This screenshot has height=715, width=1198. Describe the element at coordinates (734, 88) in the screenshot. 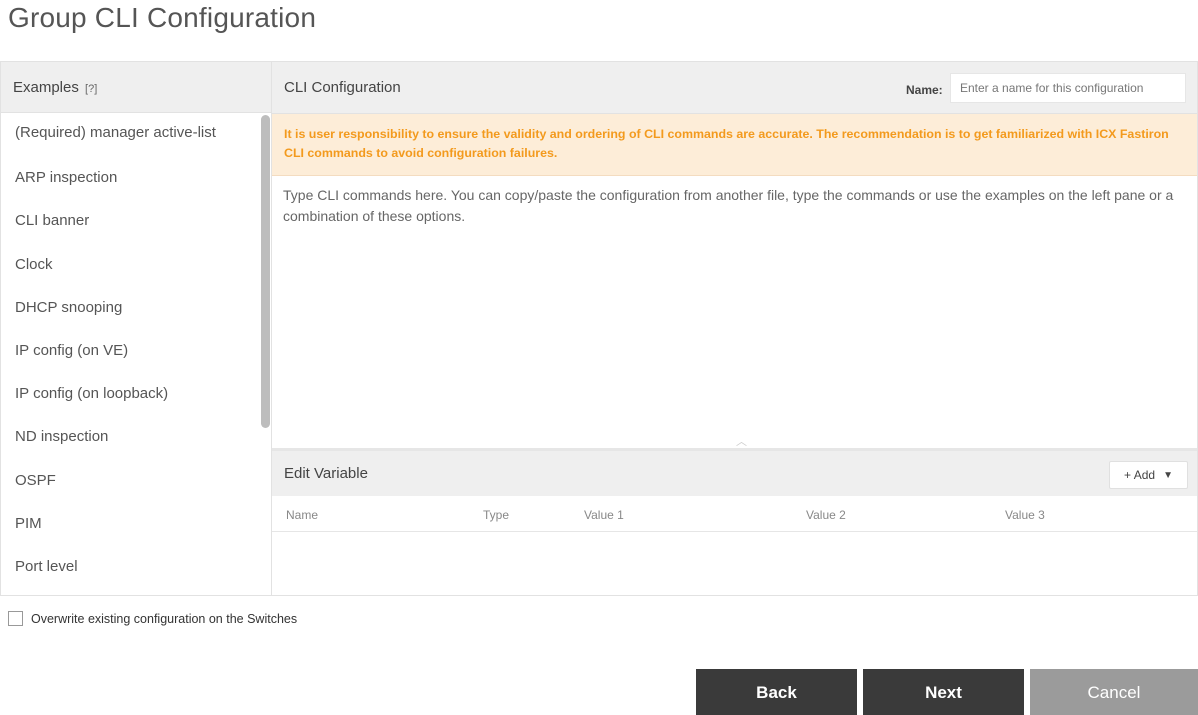

I see `cli-header: CLI Configuration Name:` at that location.